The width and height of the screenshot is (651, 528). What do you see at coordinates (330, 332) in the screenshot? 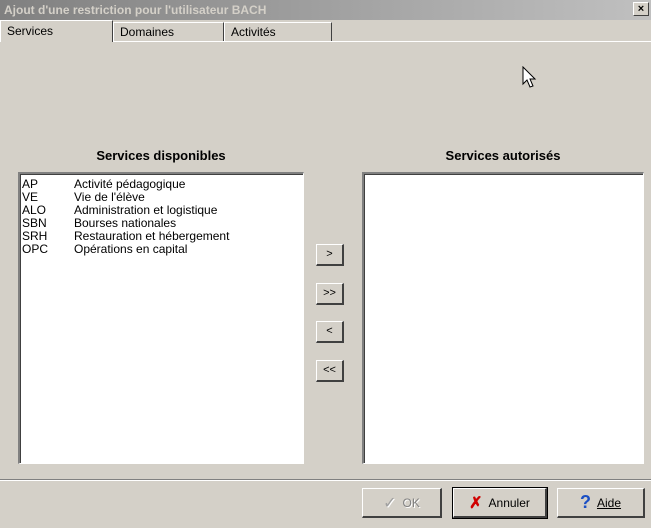
I see `remove-one-button: <` at bounding box center [330, 332].